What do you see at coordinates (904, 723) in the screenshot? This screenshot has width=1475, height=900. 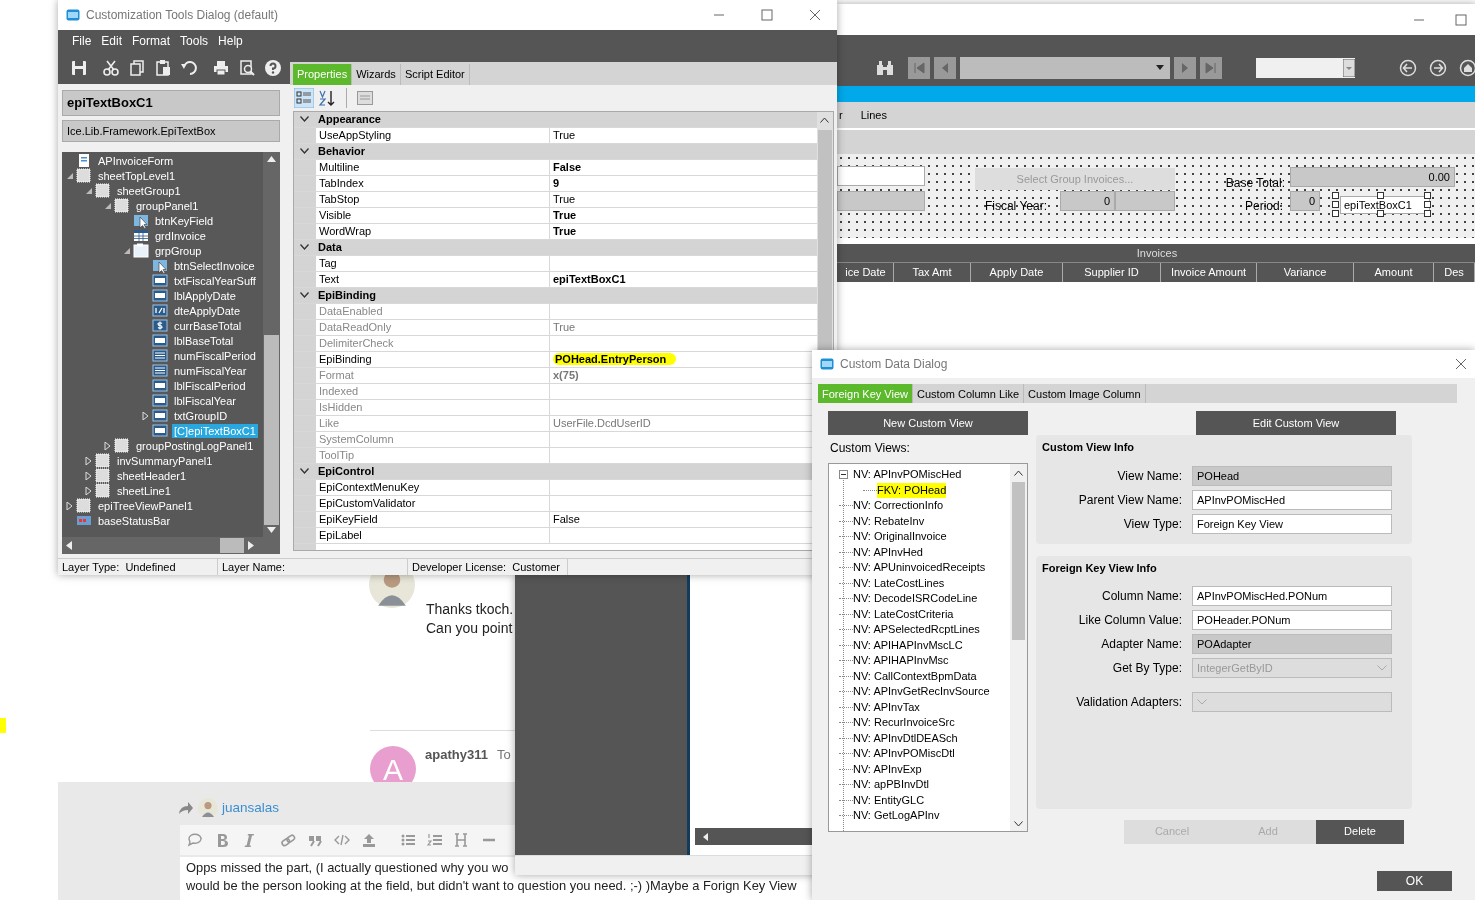 I see `tree-item: NV: RecurInvoiceSrc` at bounding box center [904, 723].